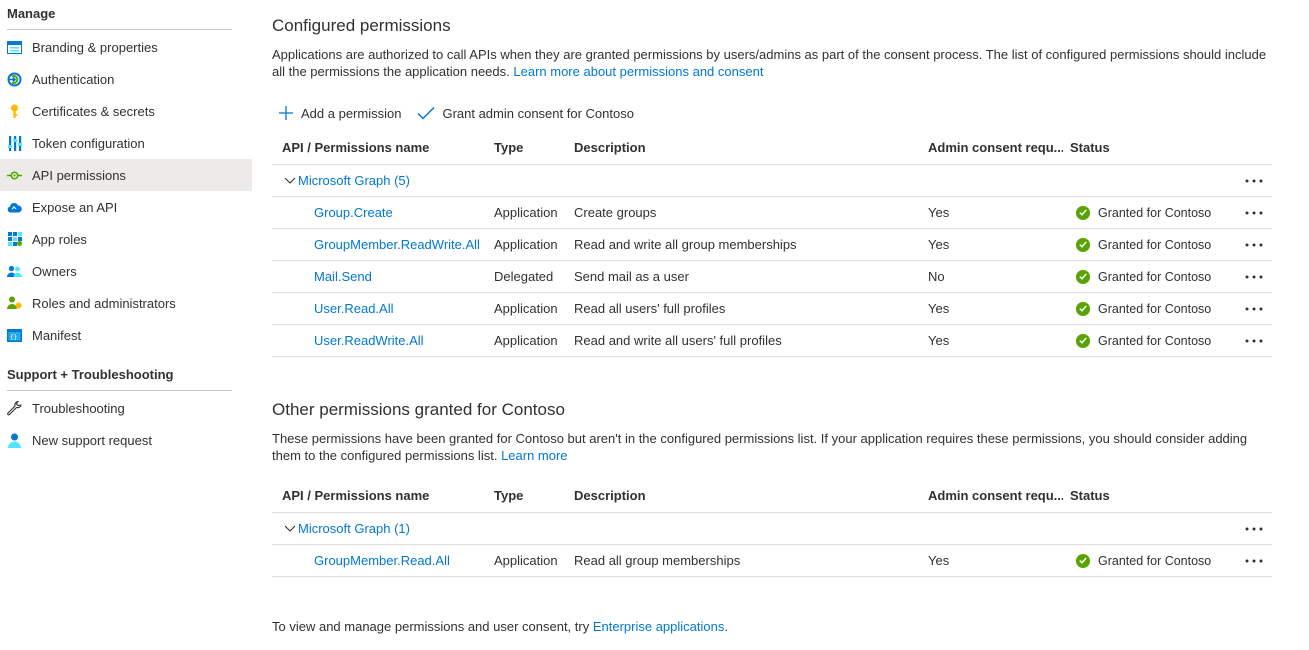 This screenshot has width=1309, height=650. Describe the element at coordinates (361, 25) in the screenshot. I see `configured-permissions-title: Configured permissions` at that location.